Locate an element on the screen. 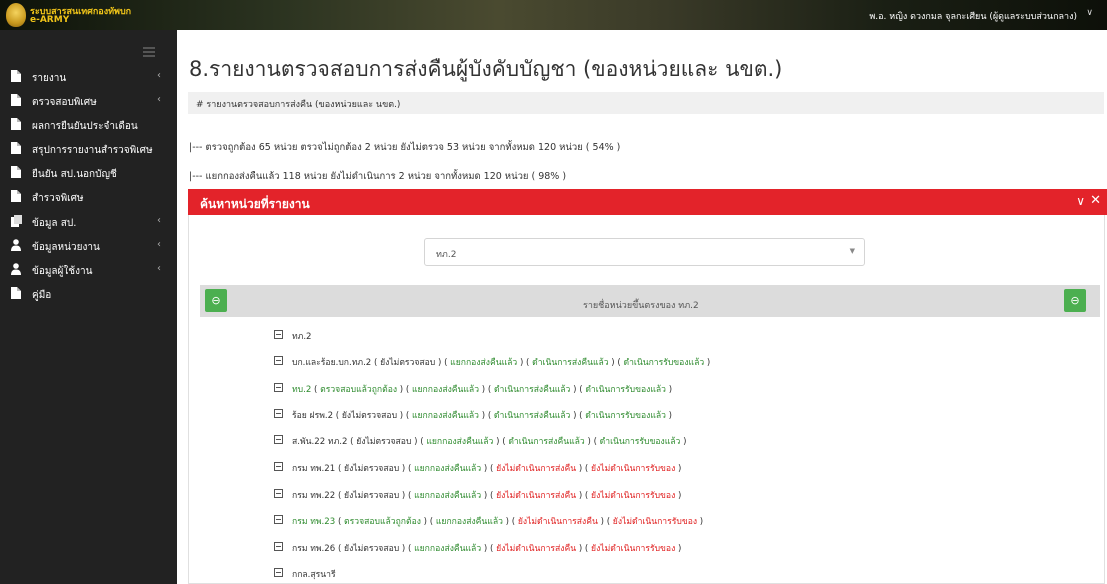  unit-status: ตรวจสอบแล้วถูกต้อง is located at coordinates (359, 390).